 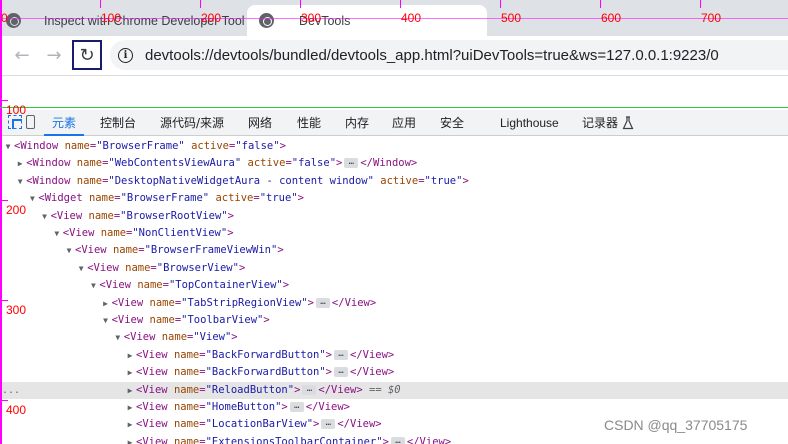 What do you see at coordinates (394, 320) in the screenshot?
I see `tree-node-row: ▼ <View name="ToolbarView">` at bounding box center [394, 320].